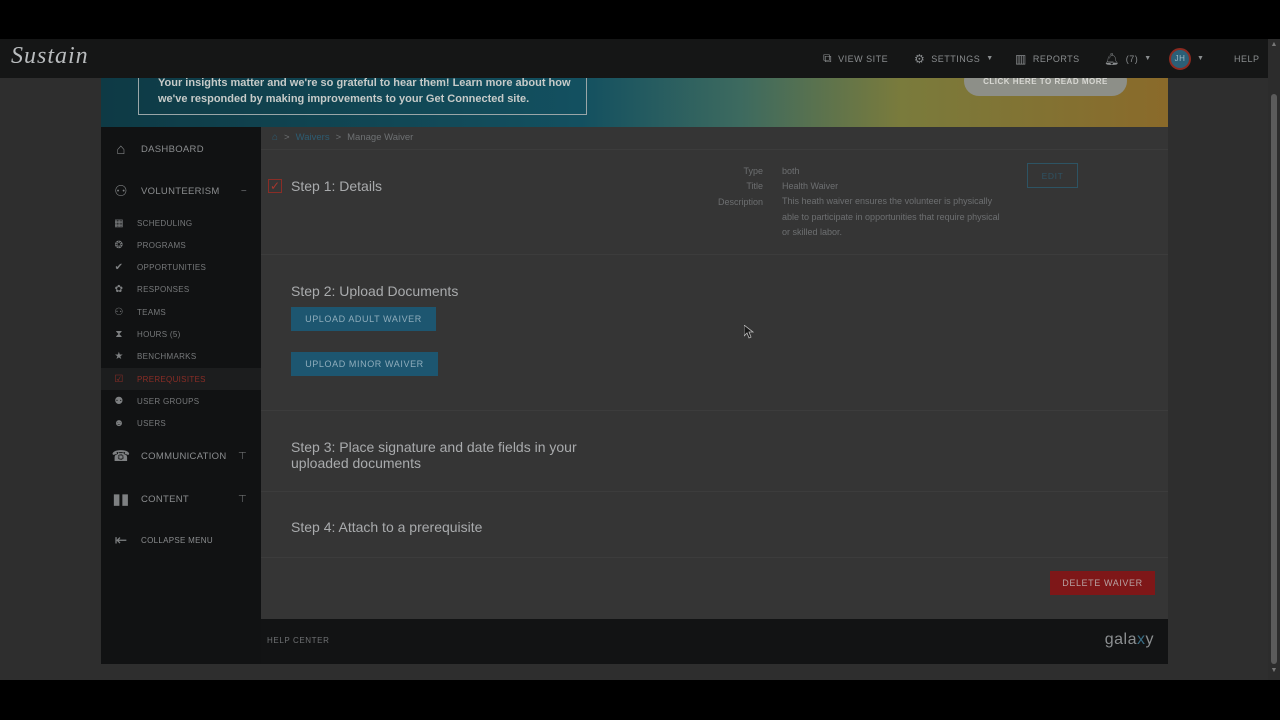  I want to click on breadcrumb-current: Manage Waiver, so click(380, 137).